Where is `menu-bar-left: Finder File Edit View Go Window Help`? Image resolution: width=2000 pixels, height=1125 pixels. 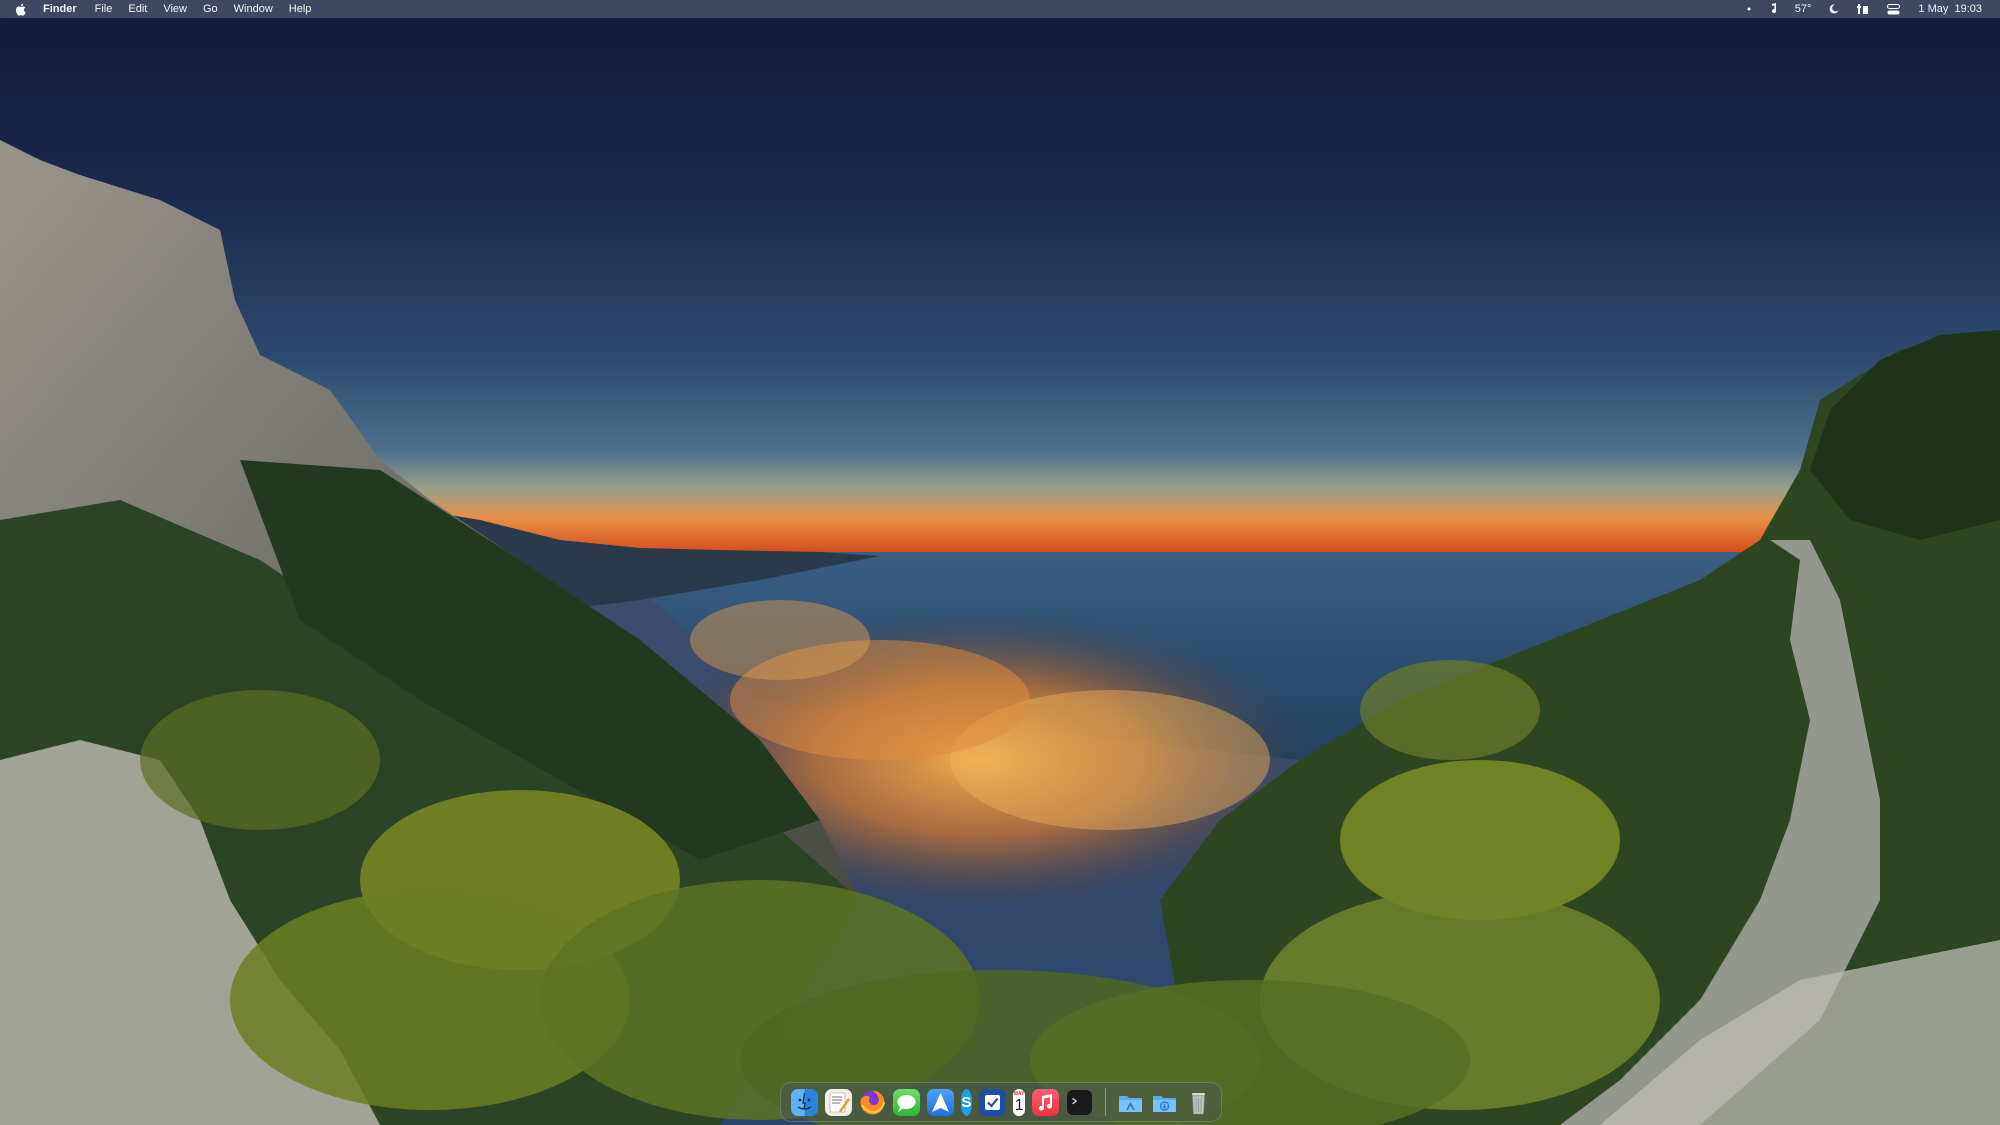 menu-bar-left: Finder File Edit View Go Window Help is located at coordinates (163, 9).